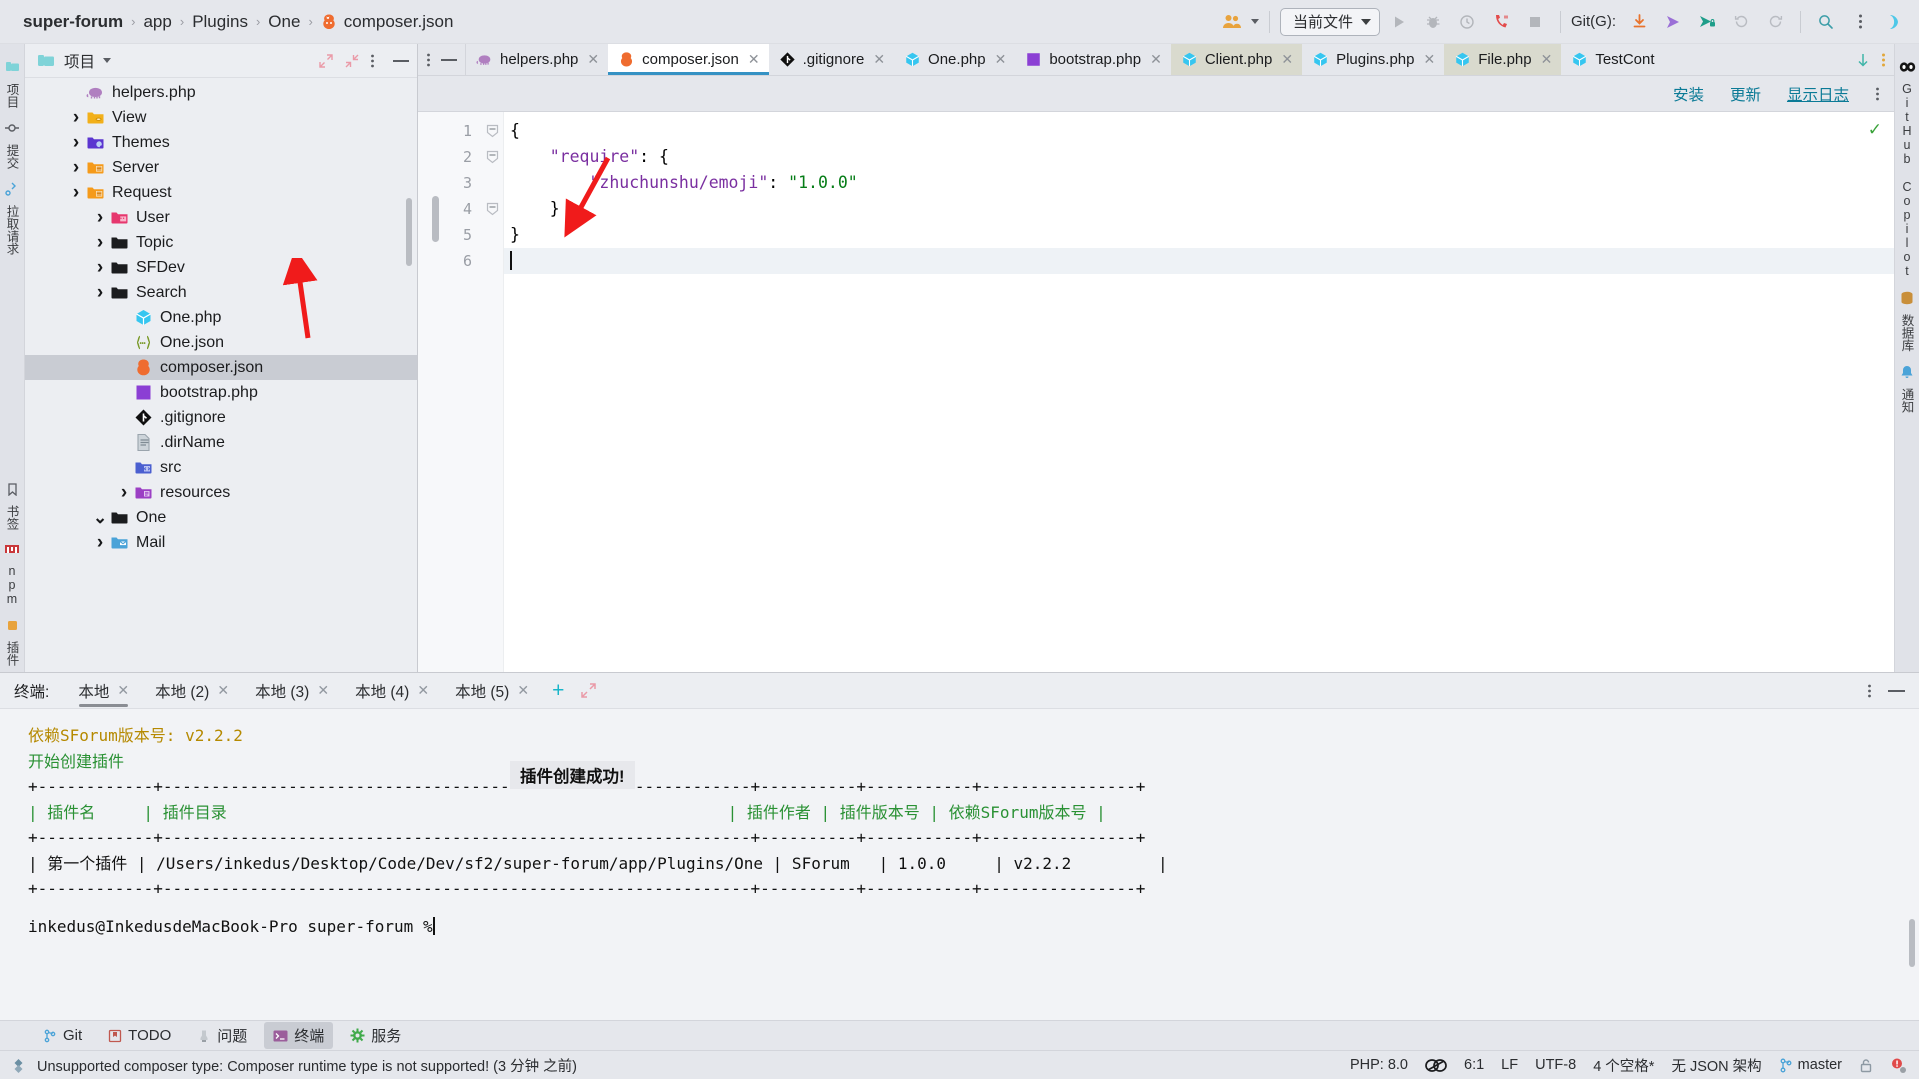 The image size is (1919, 1079). What do you see at coordinates (558, 691) in the screenshot?
I see `new-terminal-tab-button: +` at bounding box center [558, 691].